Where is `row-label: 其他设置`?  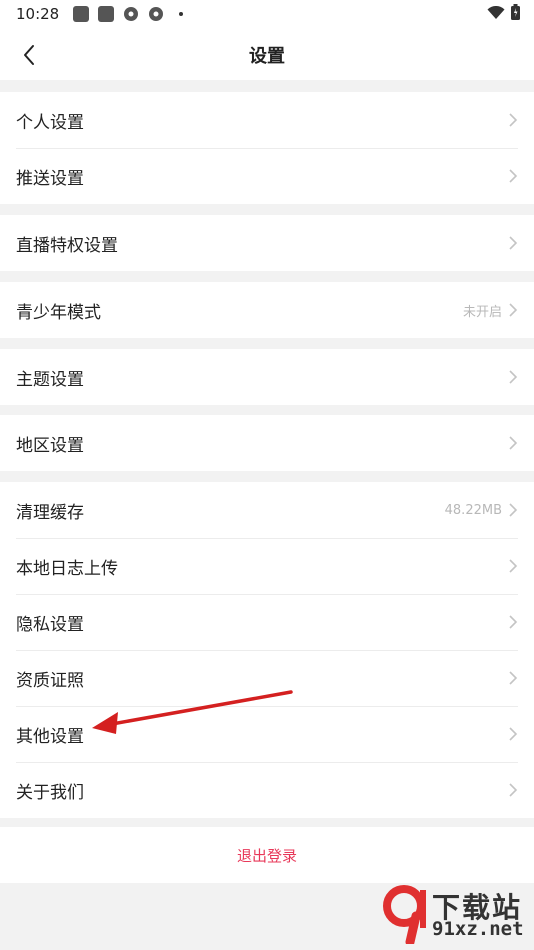
row-label: 其他设置 is located at coordinates (50, 736).